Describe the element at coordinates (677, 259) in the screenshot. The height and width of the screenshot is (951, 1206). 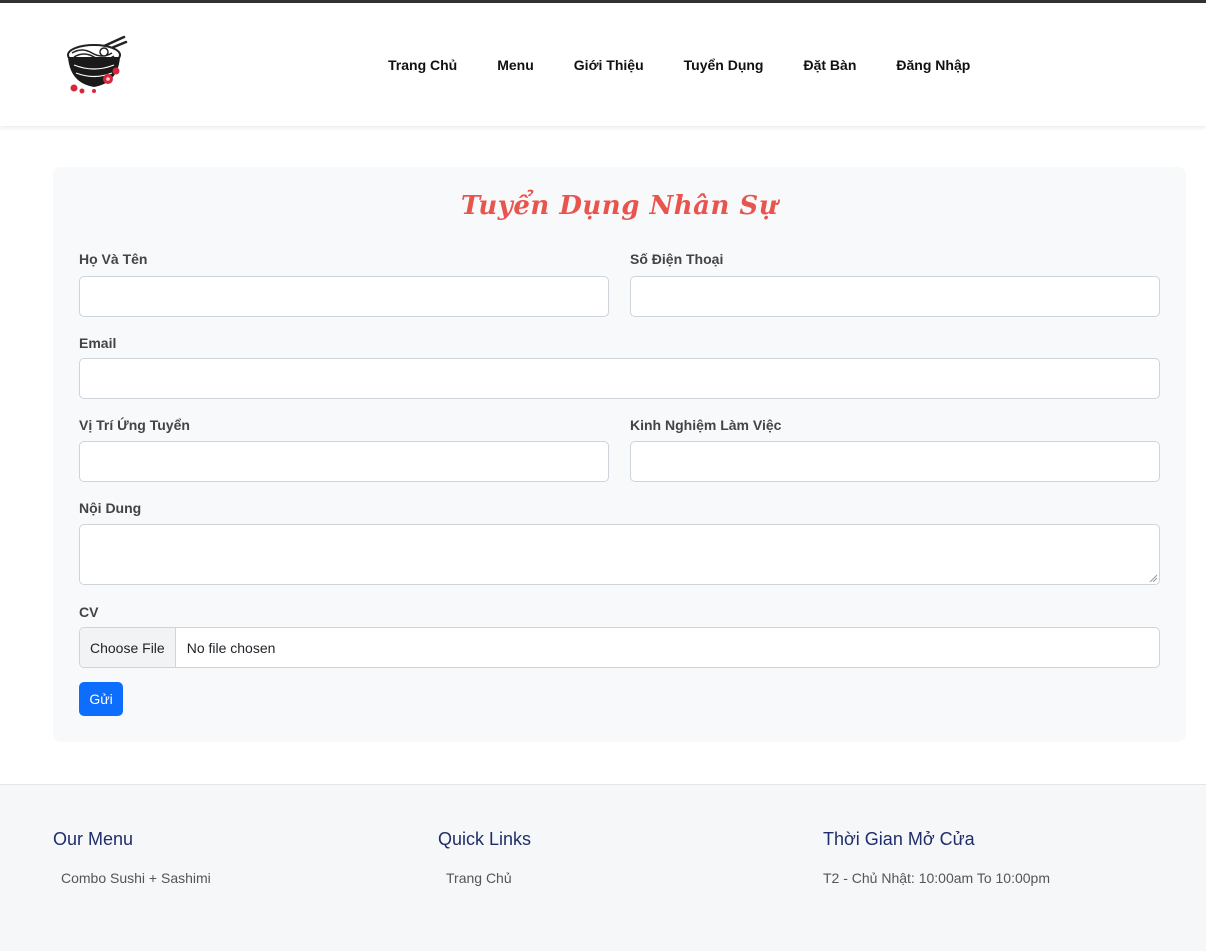
I see `phone-label: Số Điện Thoại` at that location.